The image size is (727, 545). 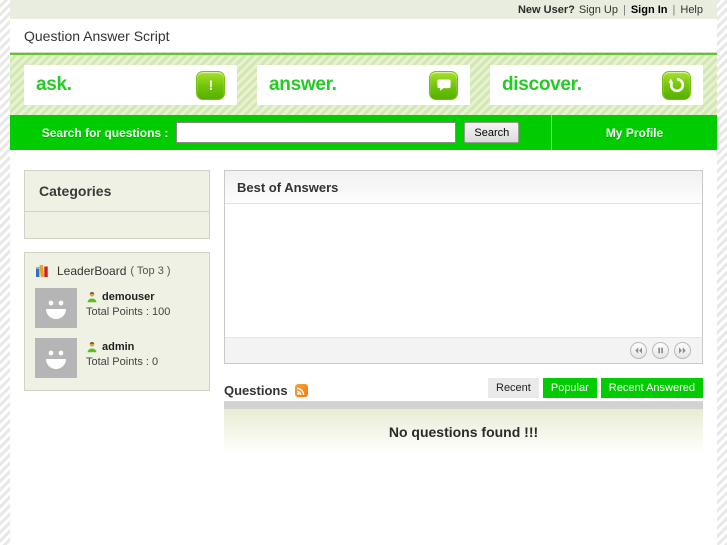 I want to click on rss-icon, so click(x=301, y=390).